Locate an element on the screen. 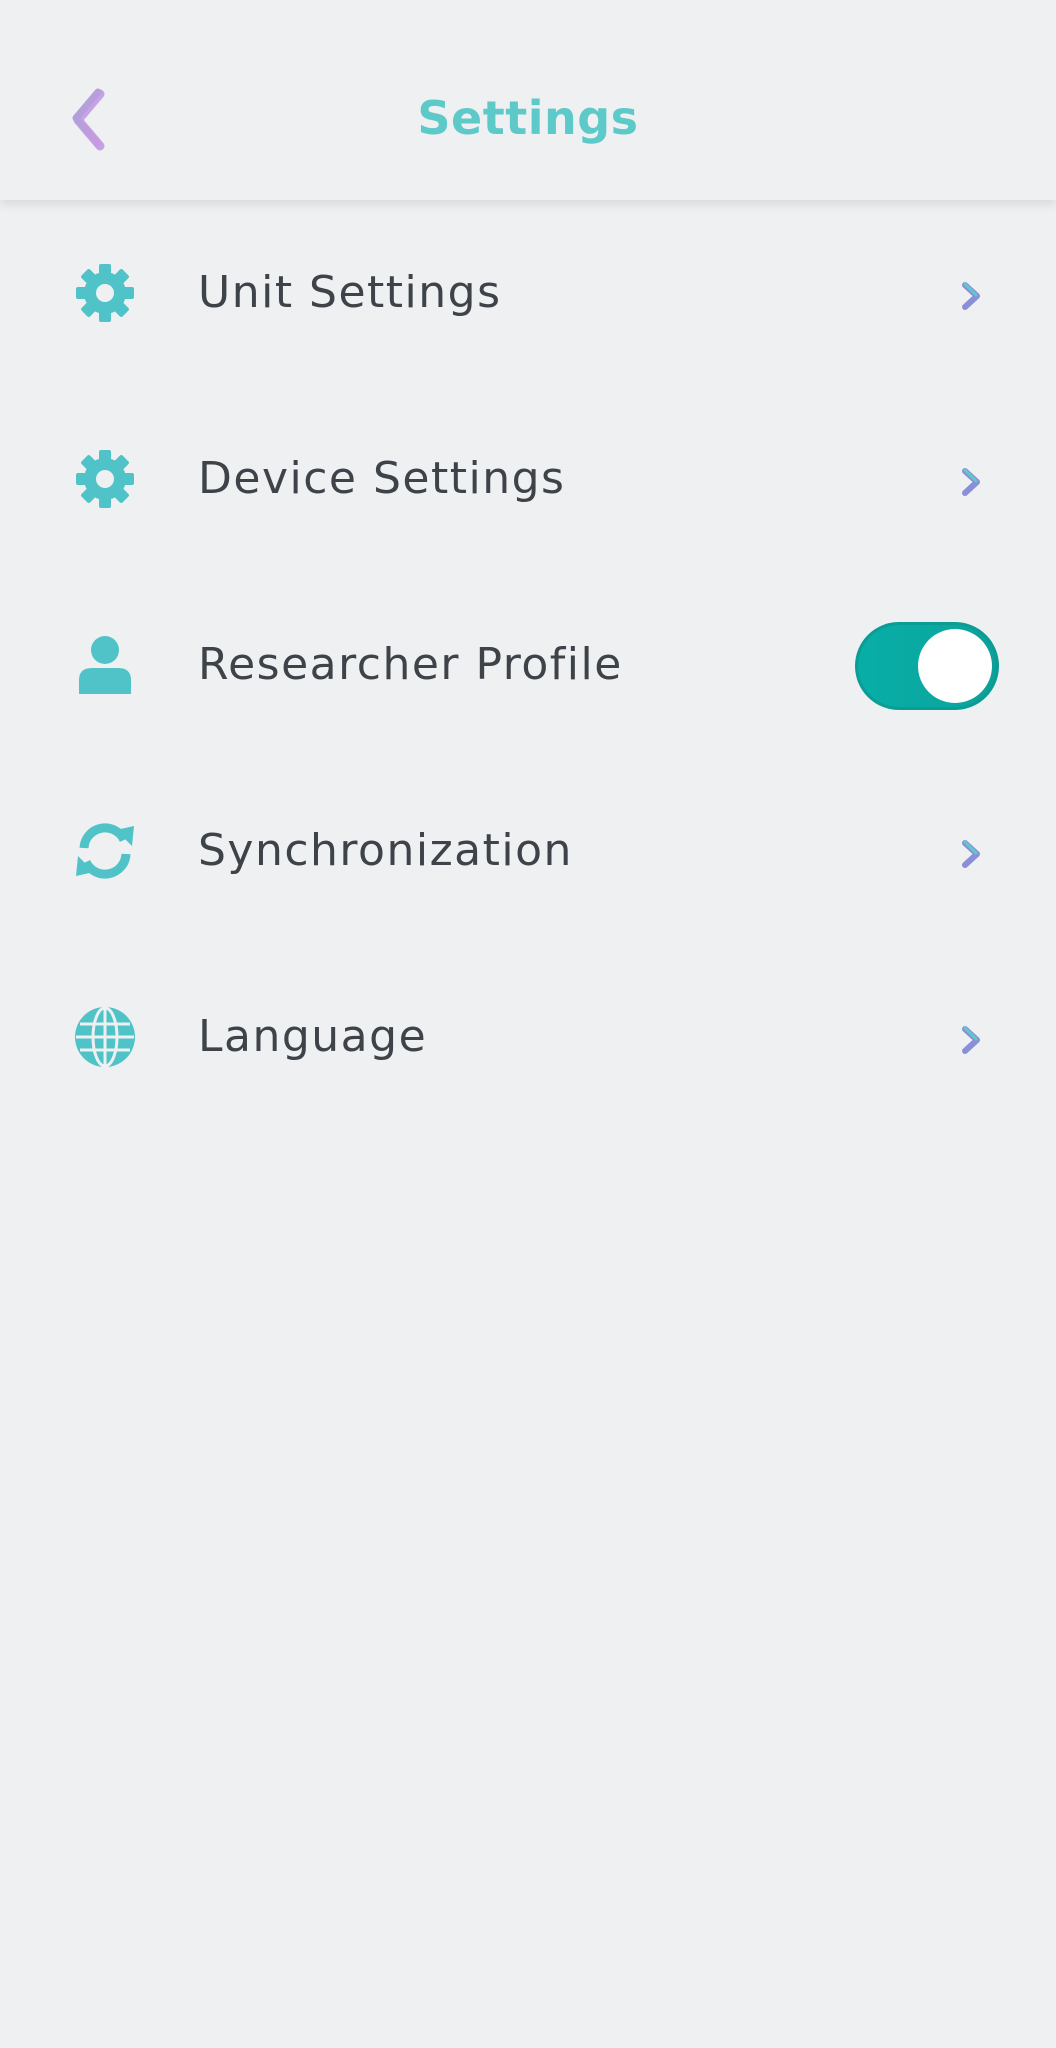  globe-icon is located at coordinates (105, 1037).